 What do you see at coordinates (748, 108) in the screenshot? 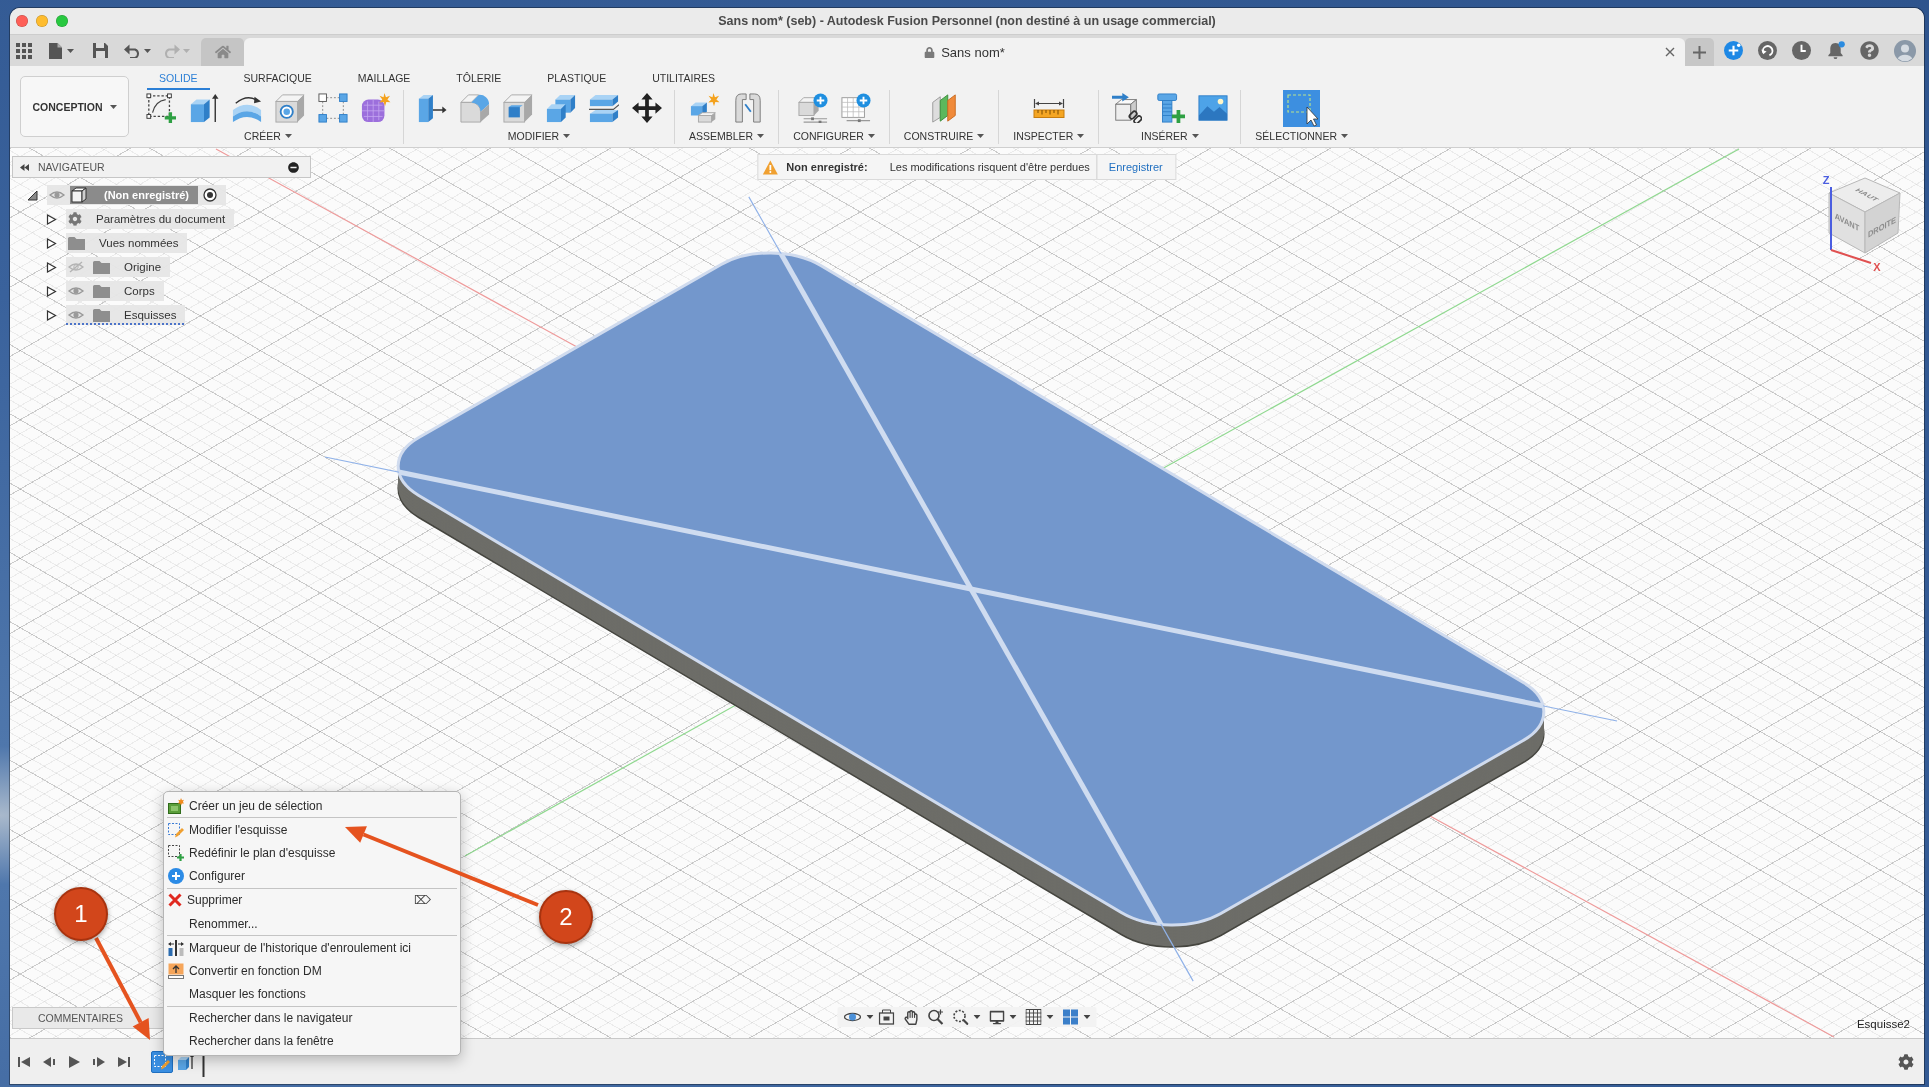
I see `bracket-pair-icon` at bounding box center [748, 108].